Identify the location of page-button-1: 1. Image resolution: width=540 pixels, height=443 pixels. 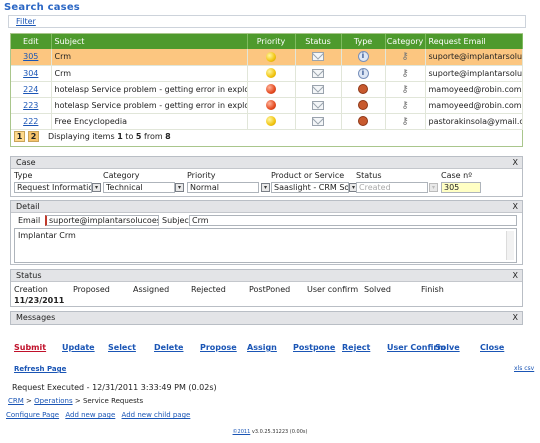
(19, 136).